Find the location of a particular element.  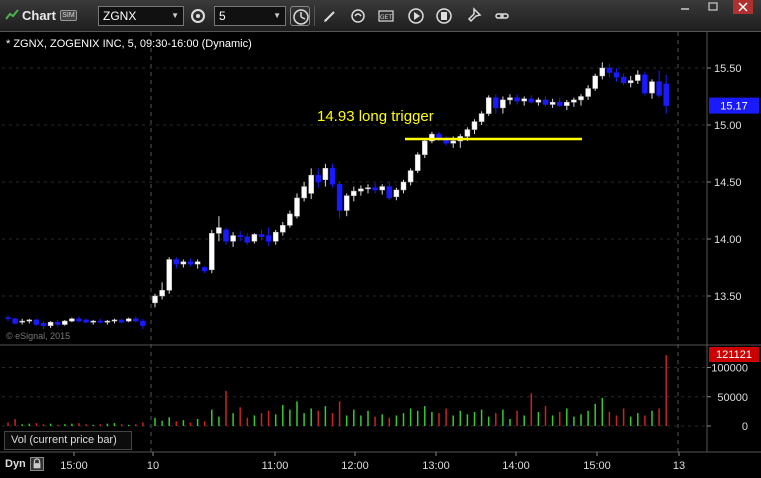

volume-tick-label: 0 is located at coordinates (745, 427).